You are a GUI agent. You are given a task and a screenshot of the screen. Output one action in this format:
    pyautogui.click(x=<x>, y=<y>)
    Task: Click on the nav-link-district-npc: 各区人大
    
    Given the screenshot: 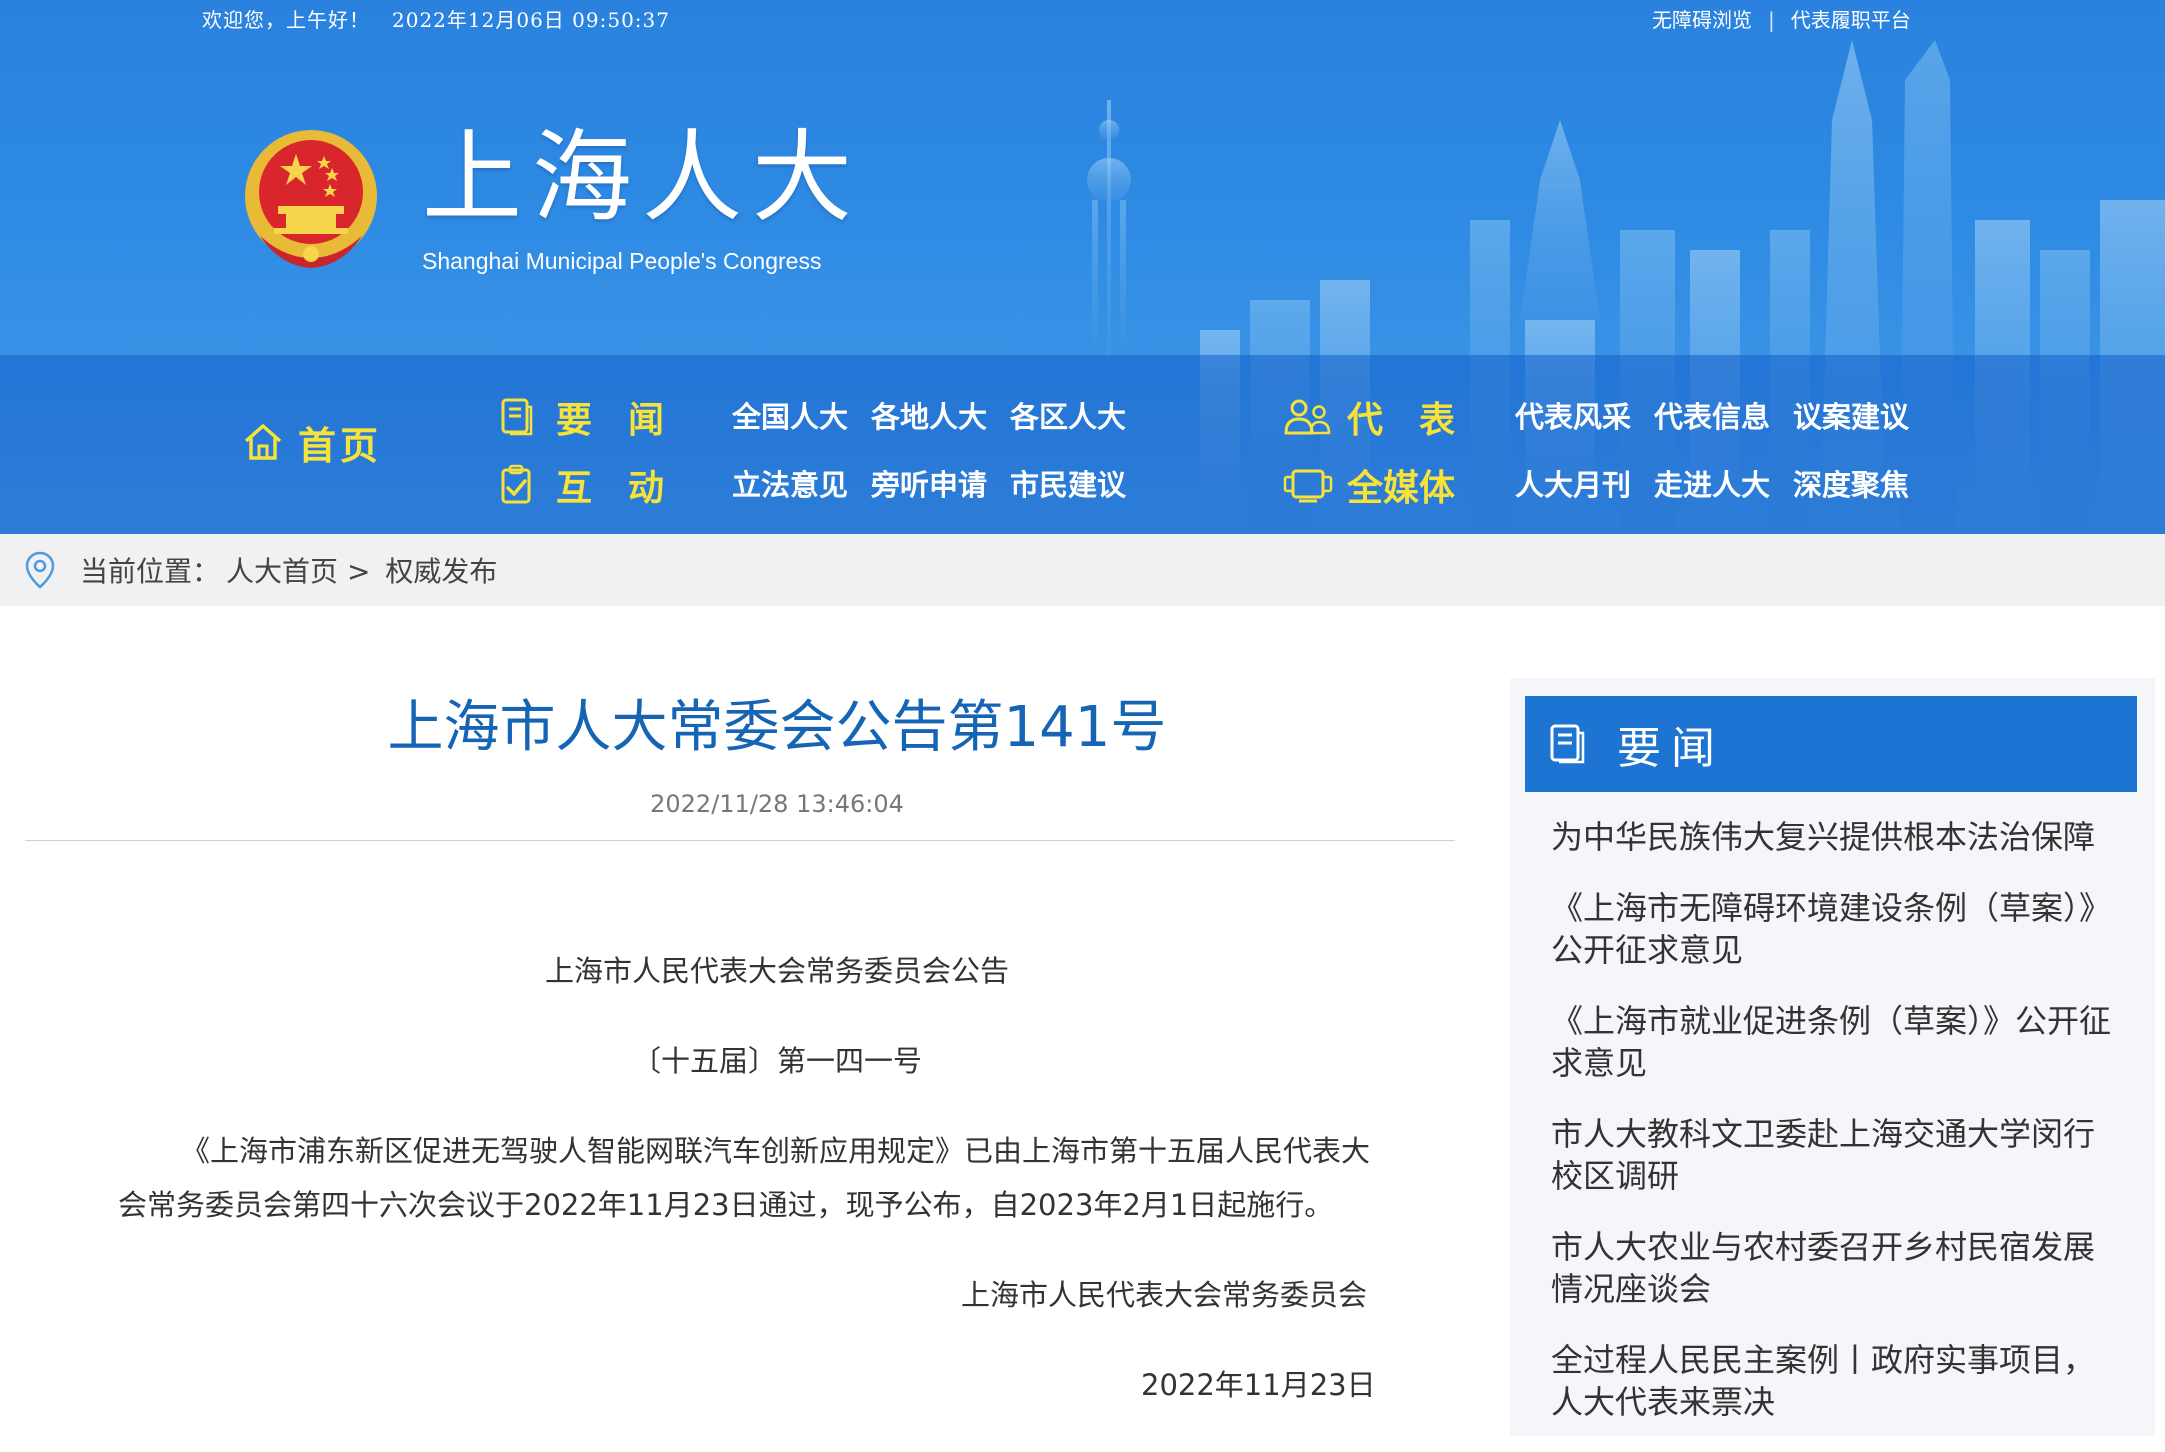 What is the action you would take?
    pyautogui.click(x=1068, y=417)
    